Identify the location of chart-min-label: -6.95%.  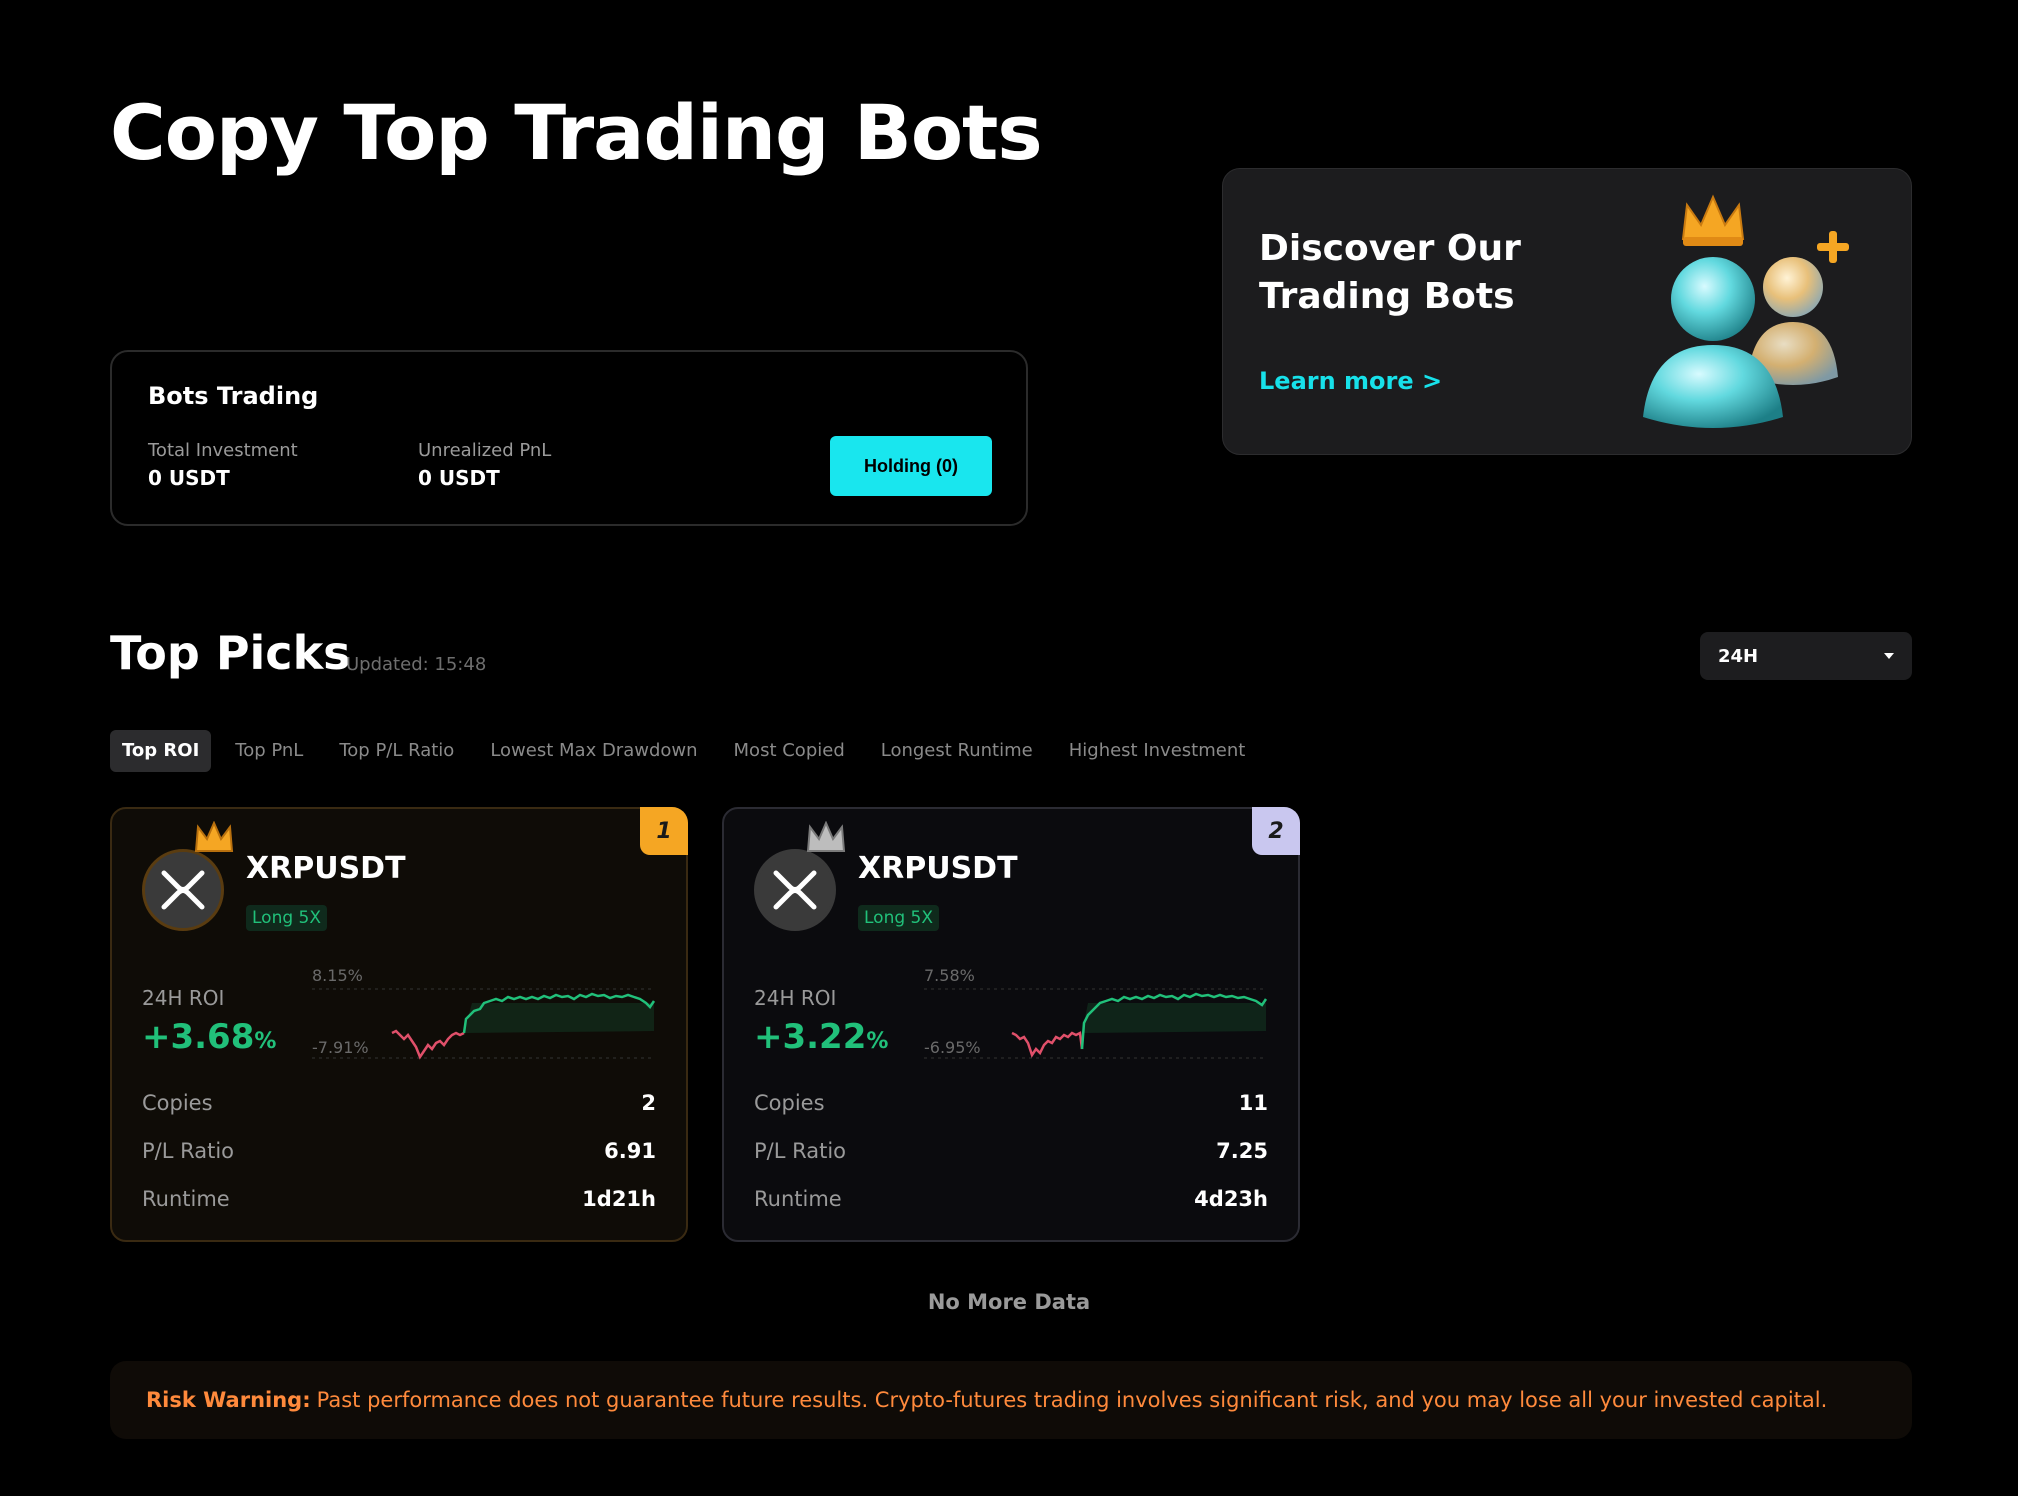
(952, 1047).